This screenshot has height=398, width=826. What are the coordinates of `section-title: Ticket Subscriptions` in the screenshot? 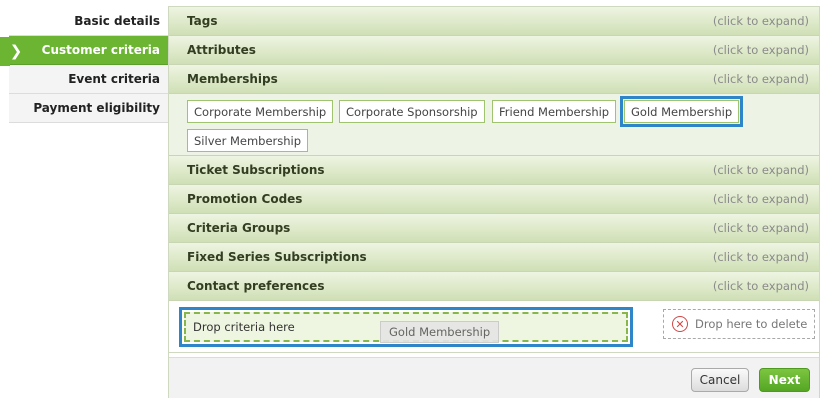 It's located at (256, 170).